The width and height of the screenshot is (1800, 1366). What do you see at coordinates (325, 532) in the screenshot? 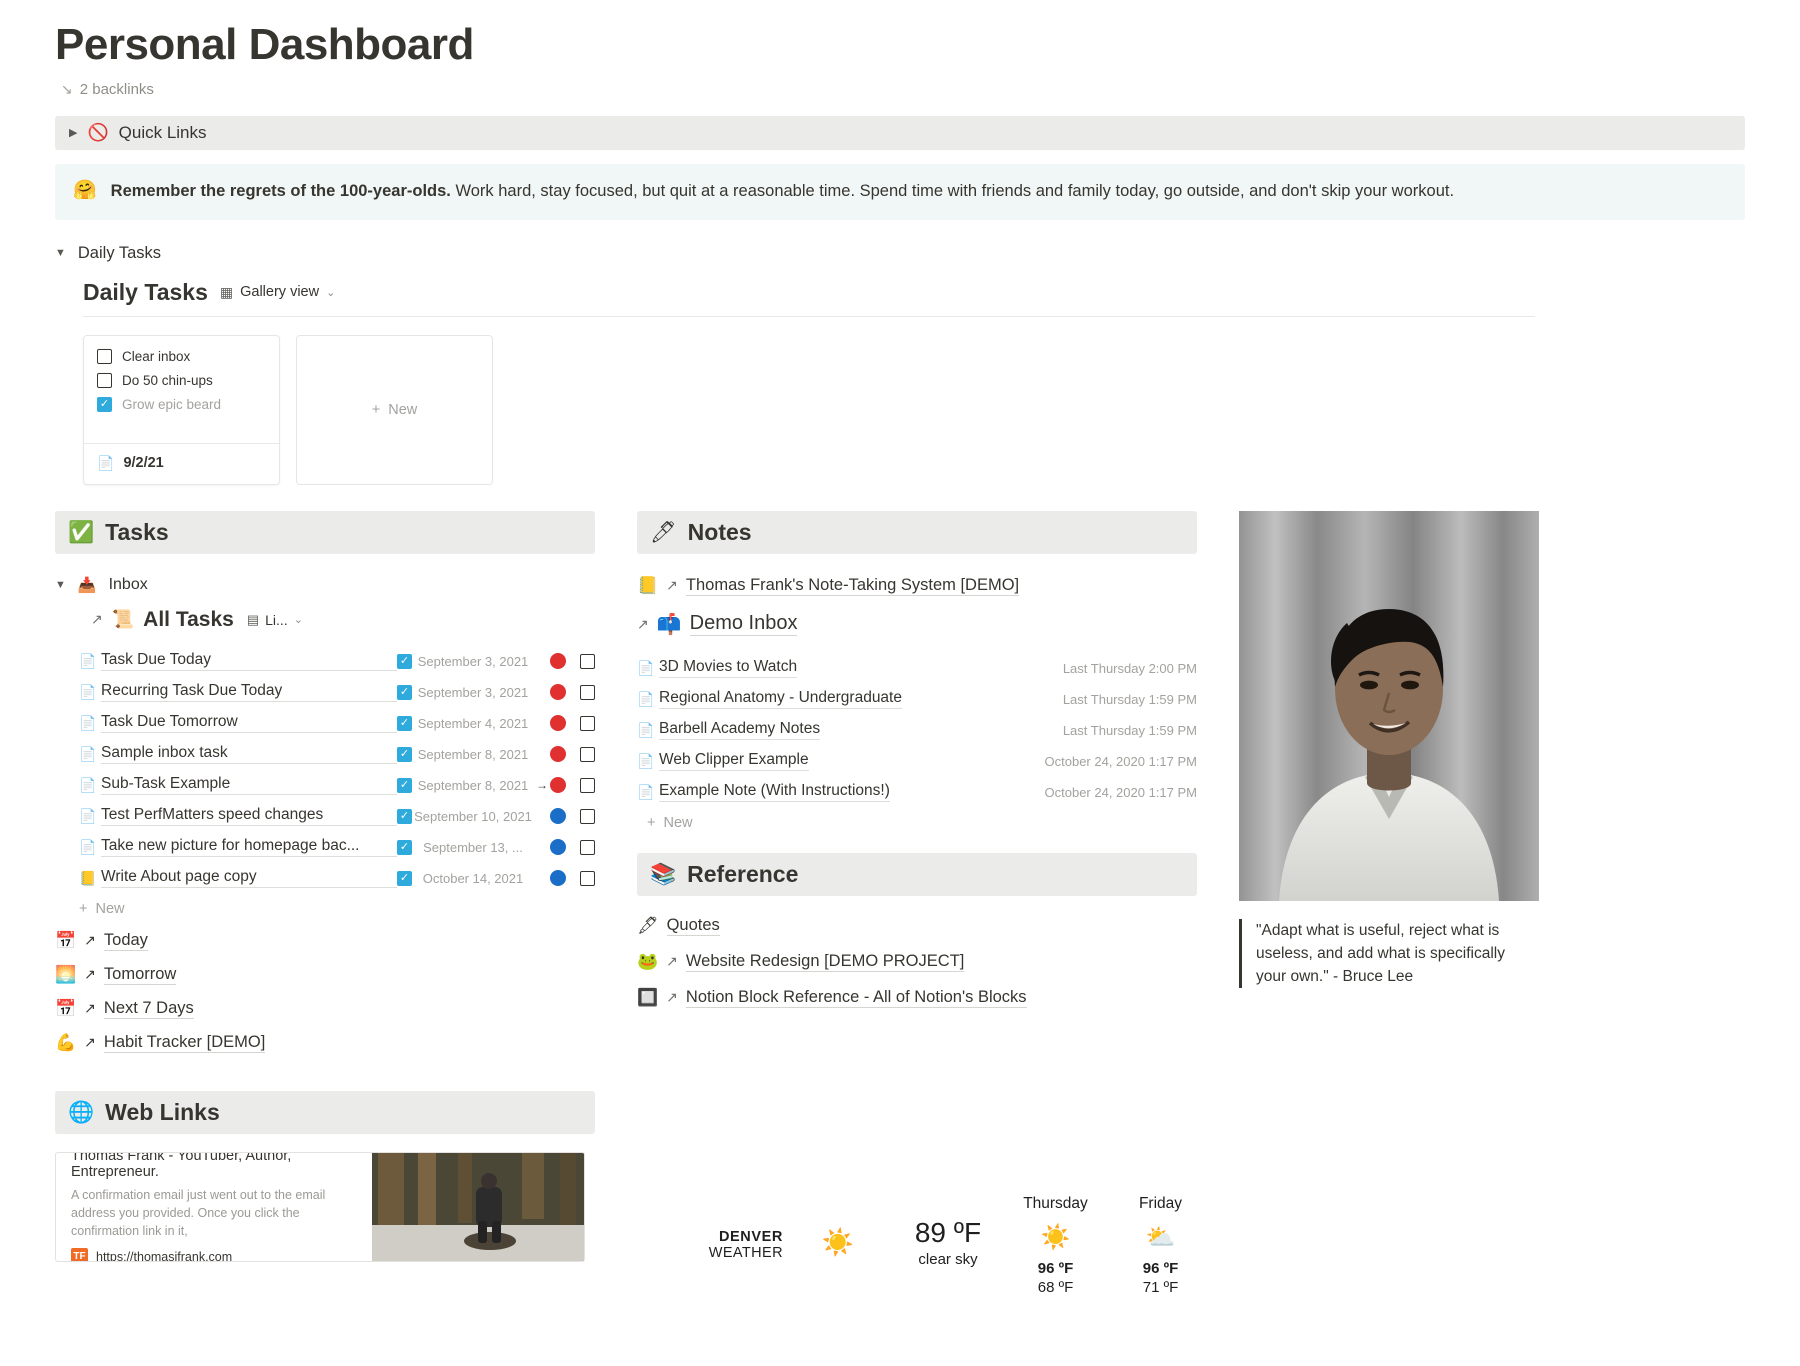
I see `tasks-section-header: ✅ Tasks` at bounding box center [325, 532].